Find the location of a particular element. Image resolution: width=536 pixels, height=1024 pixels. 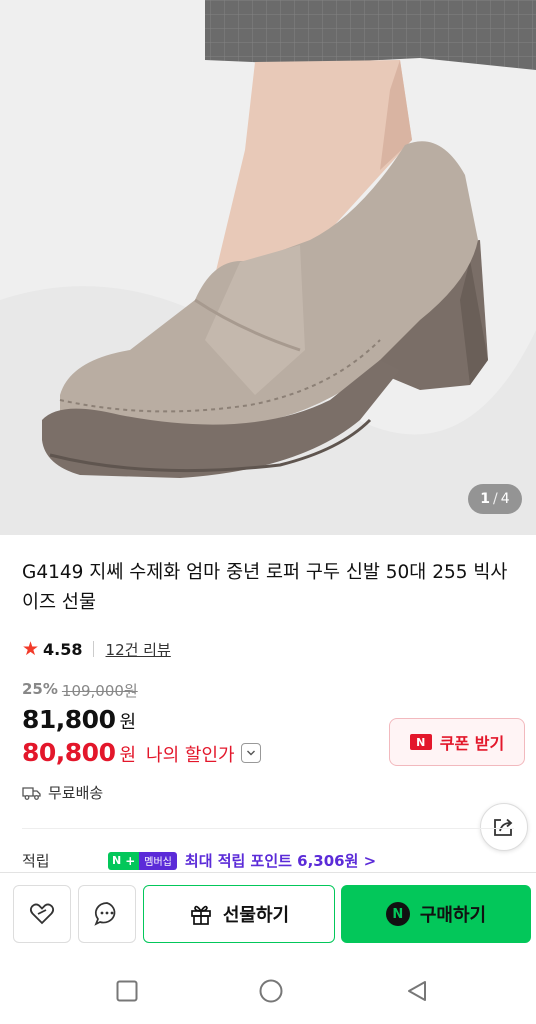

gift-button: 선물하기 is located at coordinates (239, 914).